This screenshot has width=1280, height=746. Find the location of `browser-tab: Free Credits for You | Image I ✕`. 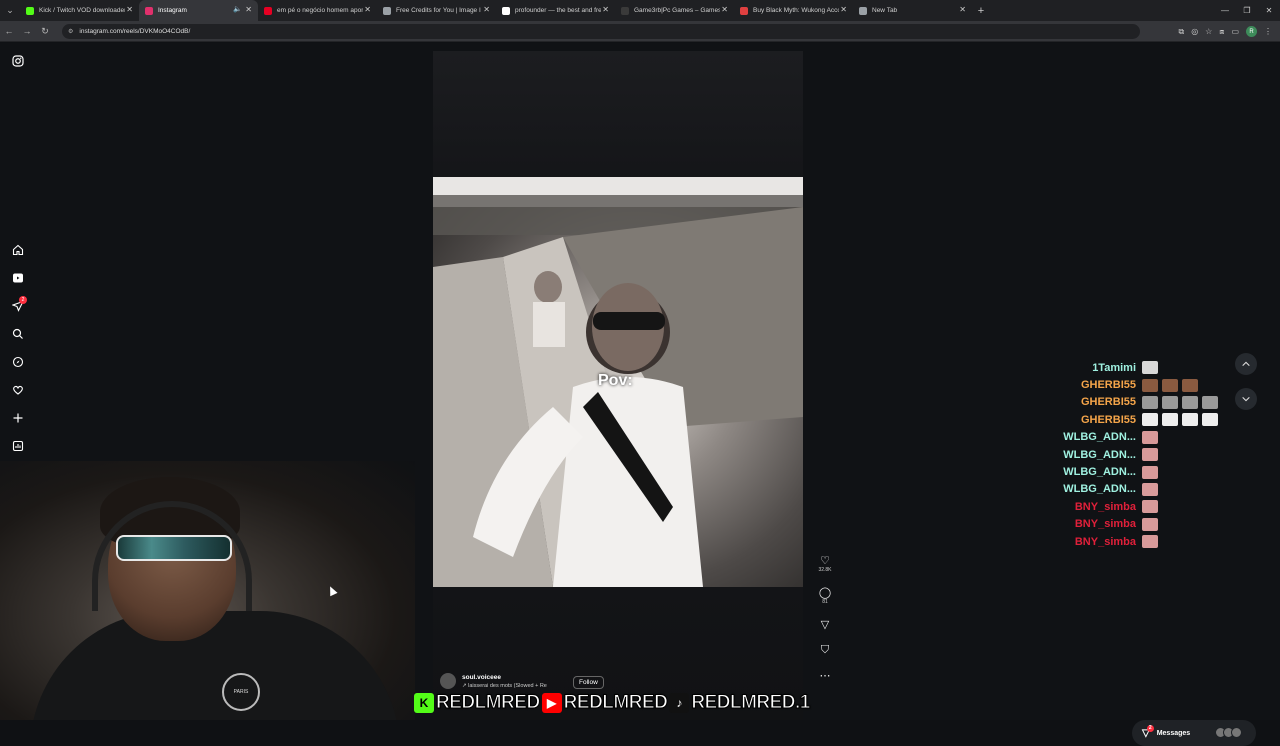

browser-tab: Free Credits for You | Image I ✕ is located at coordinates (436, 10).